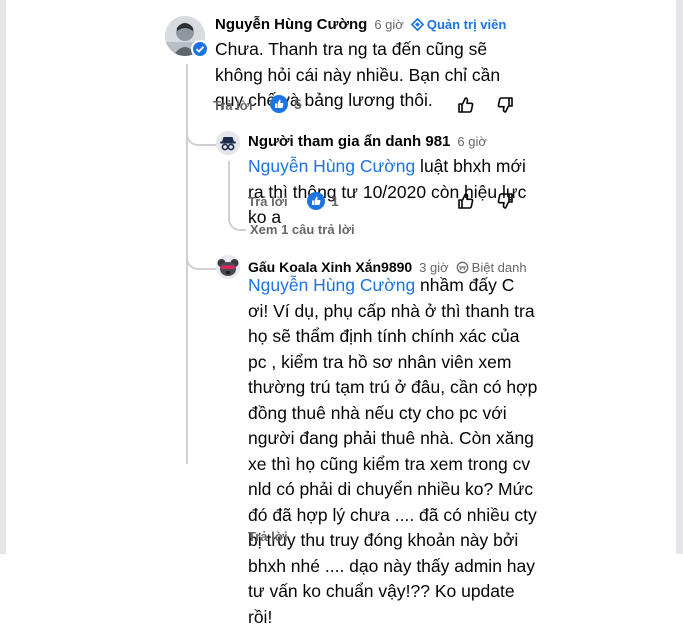 This screenshot has height=630, width=683. Describe the element at coordinates (291, 24) in the screenshot. I see `comment-author: Nguyễn Hùng Cường` at that location.